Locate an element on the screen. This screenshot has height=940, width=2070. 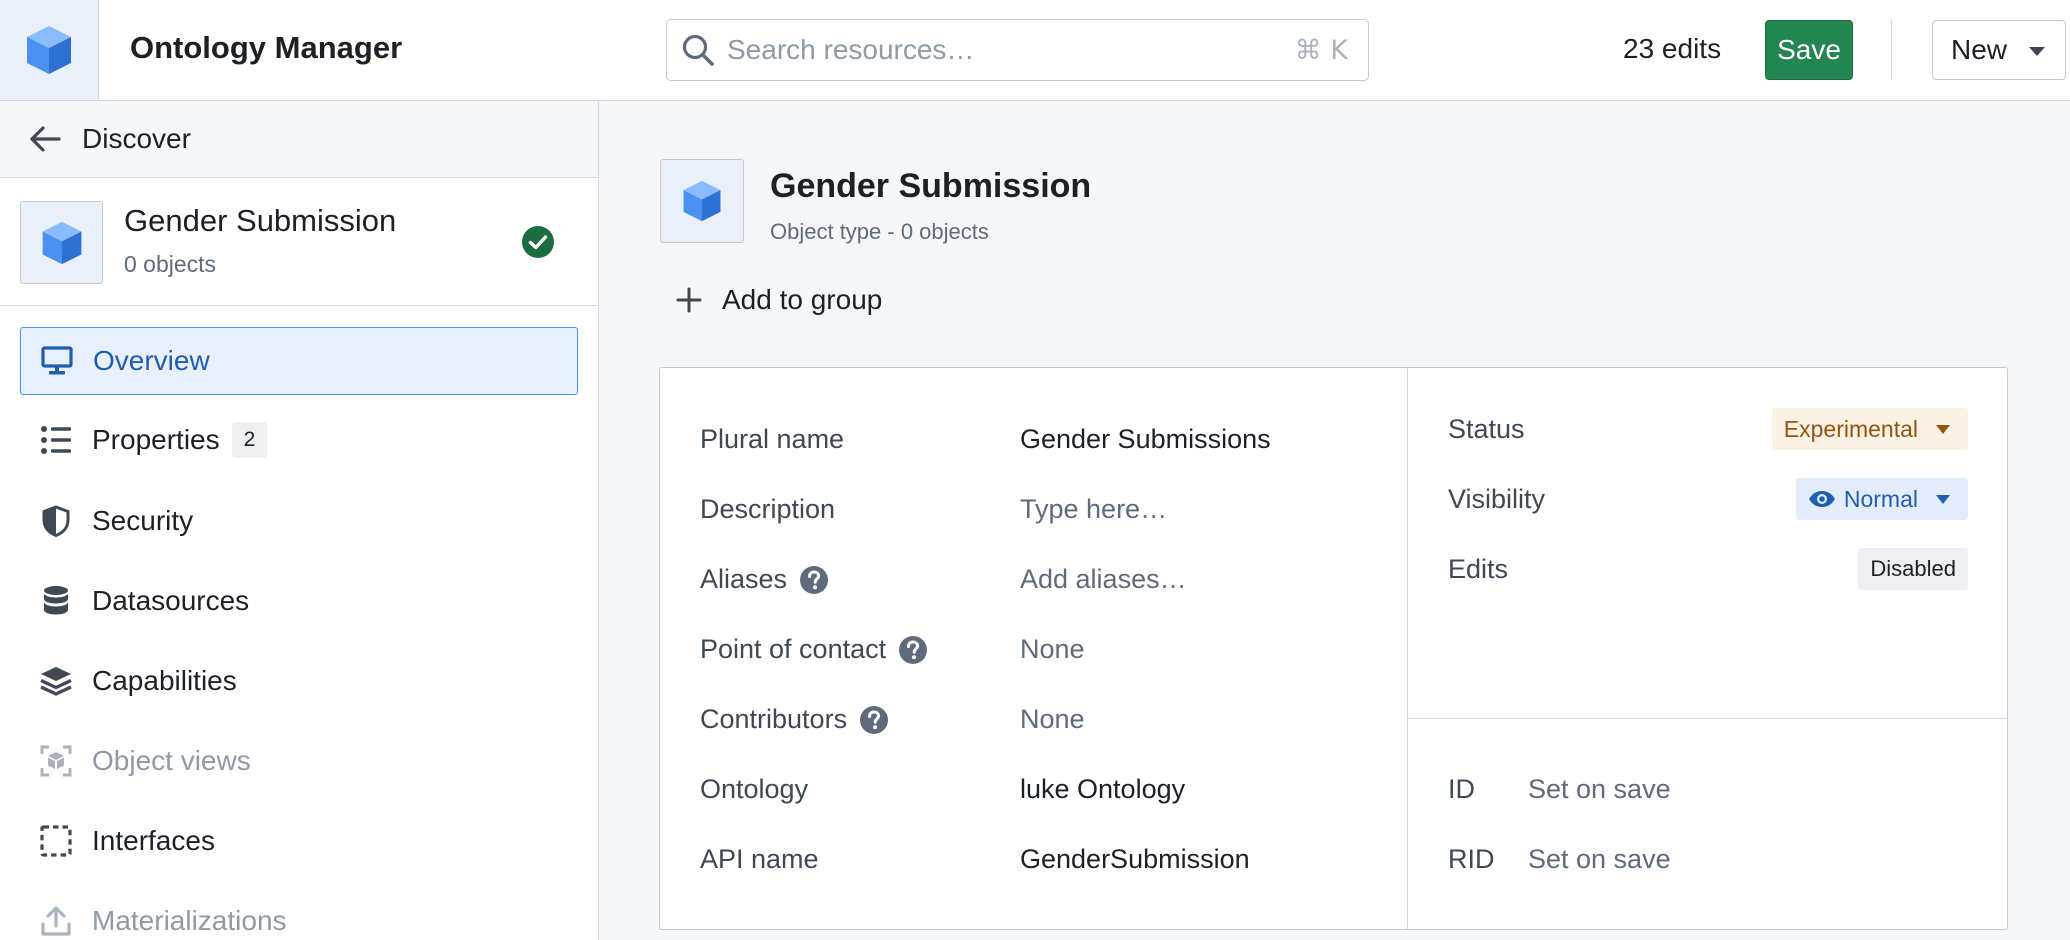
api-name-field: GenderSubmission is located at coordinates (1135, 859).